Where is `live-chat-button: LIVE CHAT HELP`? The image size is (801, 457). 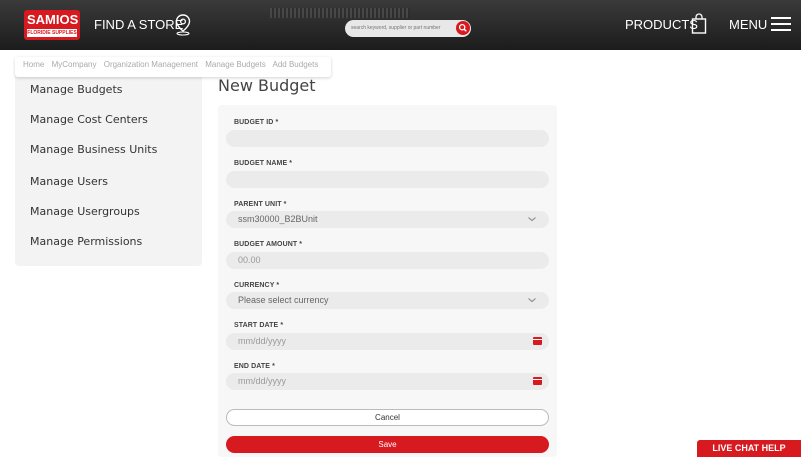 live-chat-button: LIVE CHAT HELP is located at coordinates (749, 448).